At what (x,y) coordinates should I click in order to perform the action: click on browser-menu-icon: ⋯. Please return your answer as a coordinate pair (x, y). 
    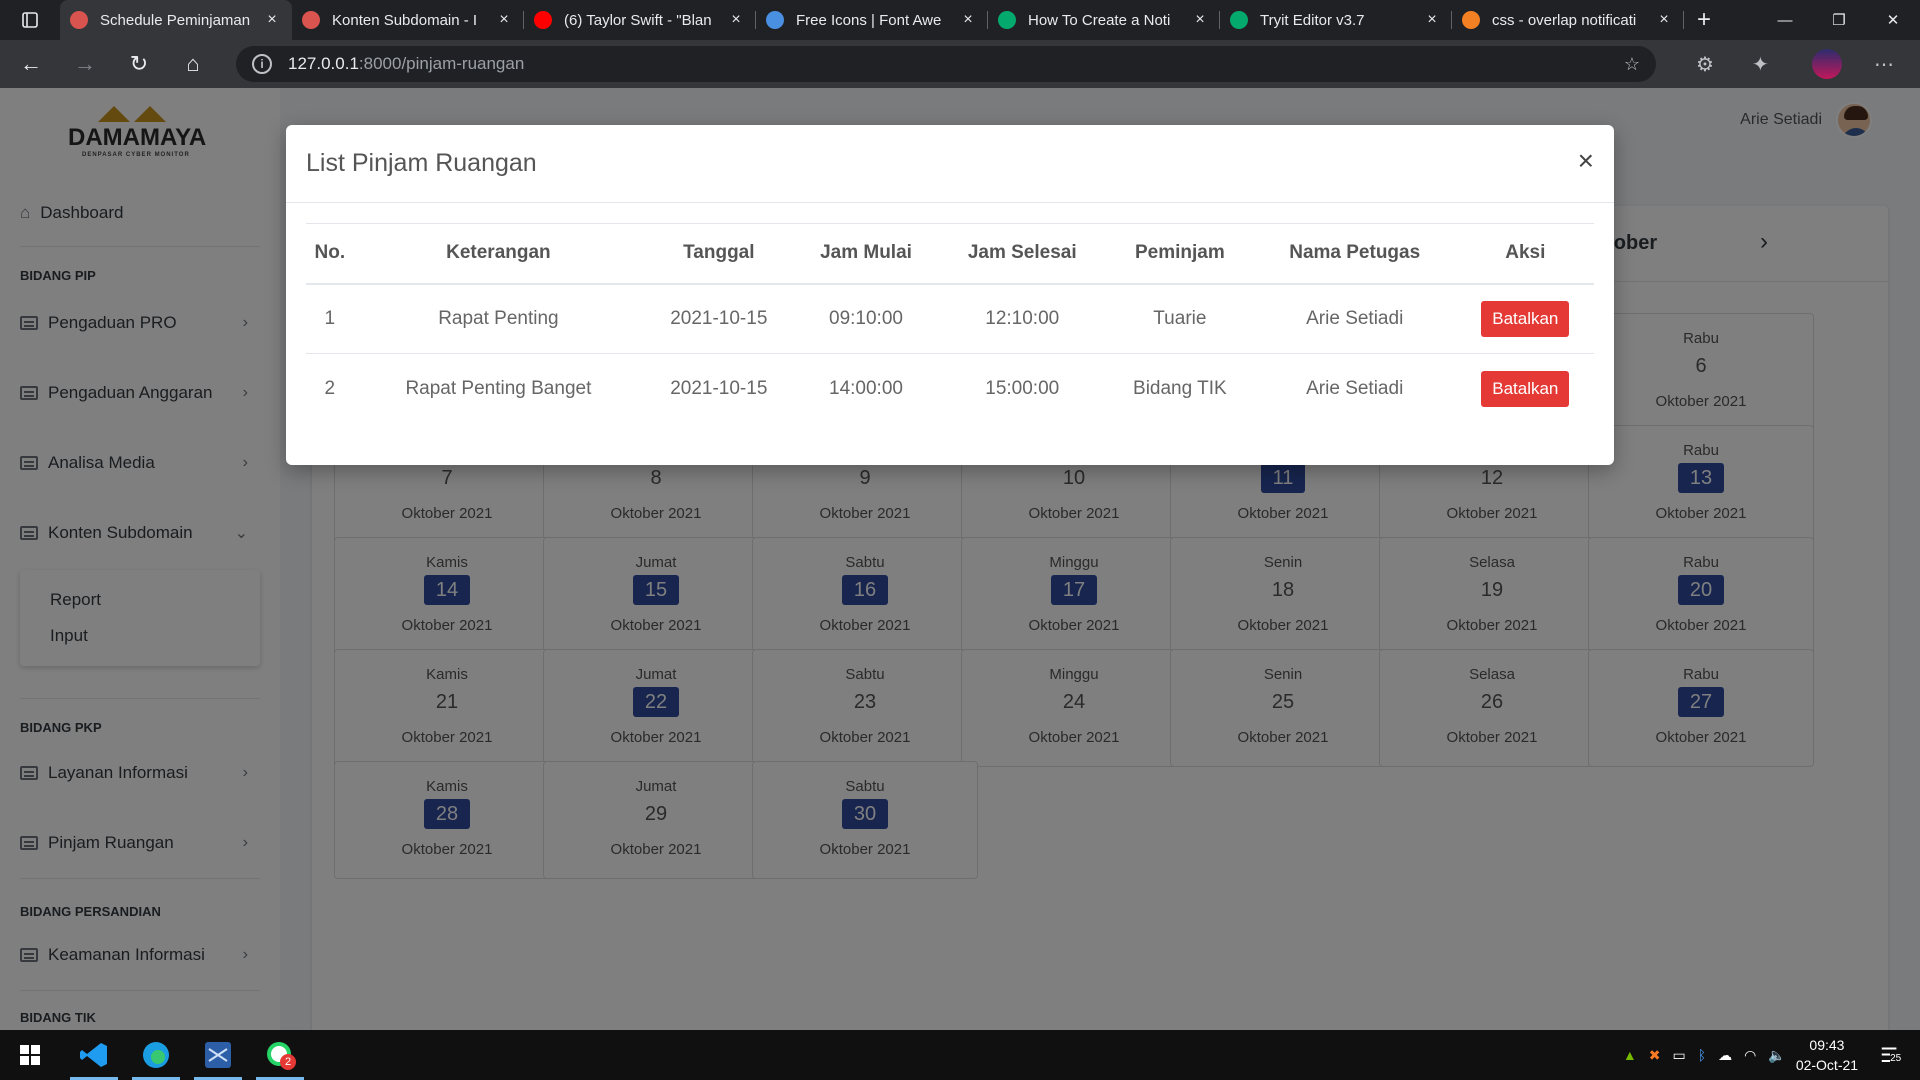
    Looking at the image, I should click on (1884, 64).